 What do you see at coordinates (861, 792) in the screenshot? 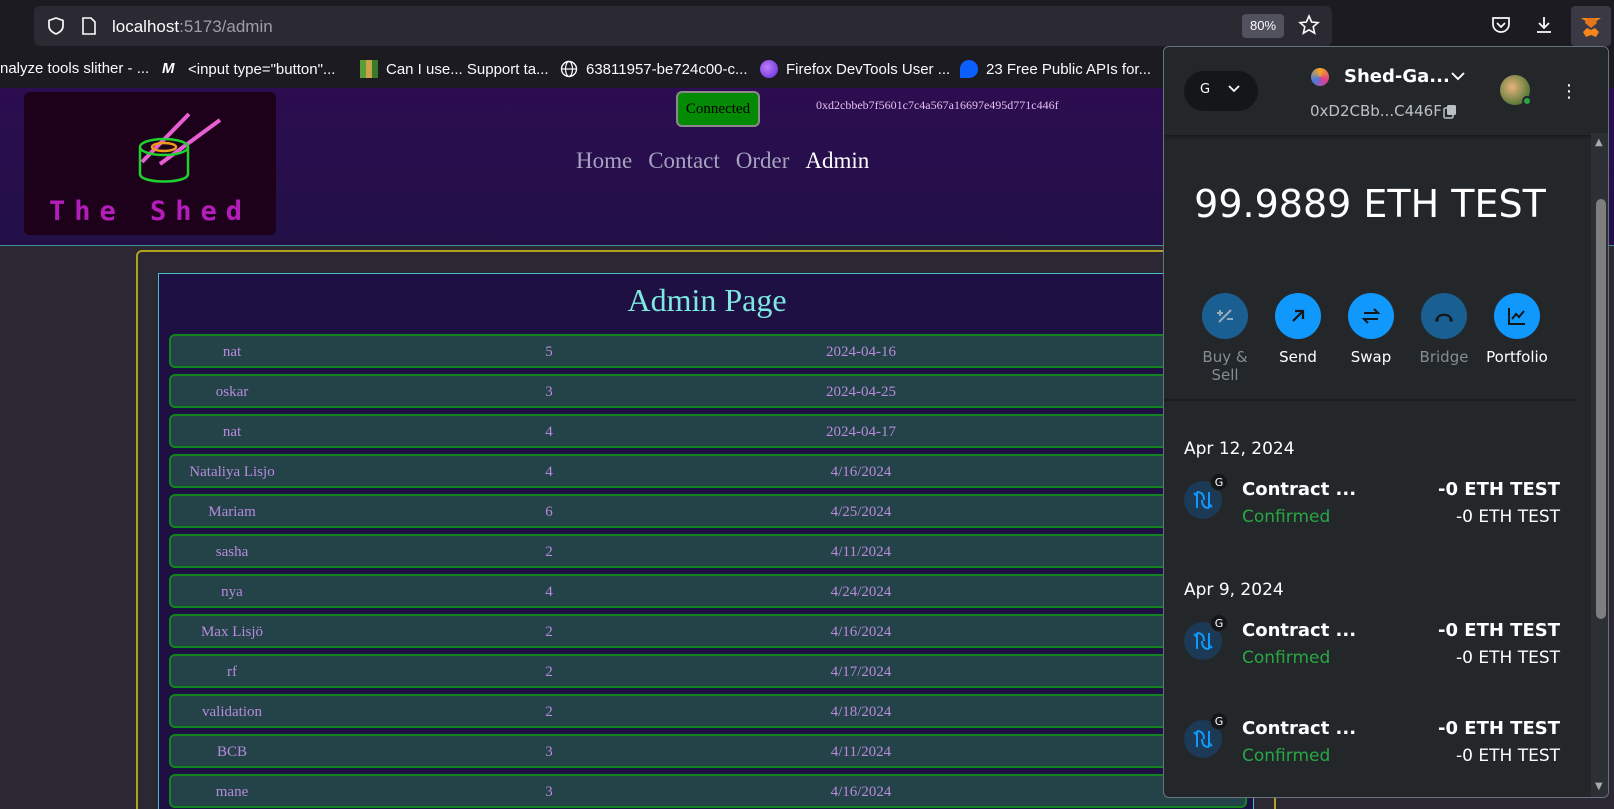
I see `cell-date: 4/16/2024` at bounding box center [861, 792].